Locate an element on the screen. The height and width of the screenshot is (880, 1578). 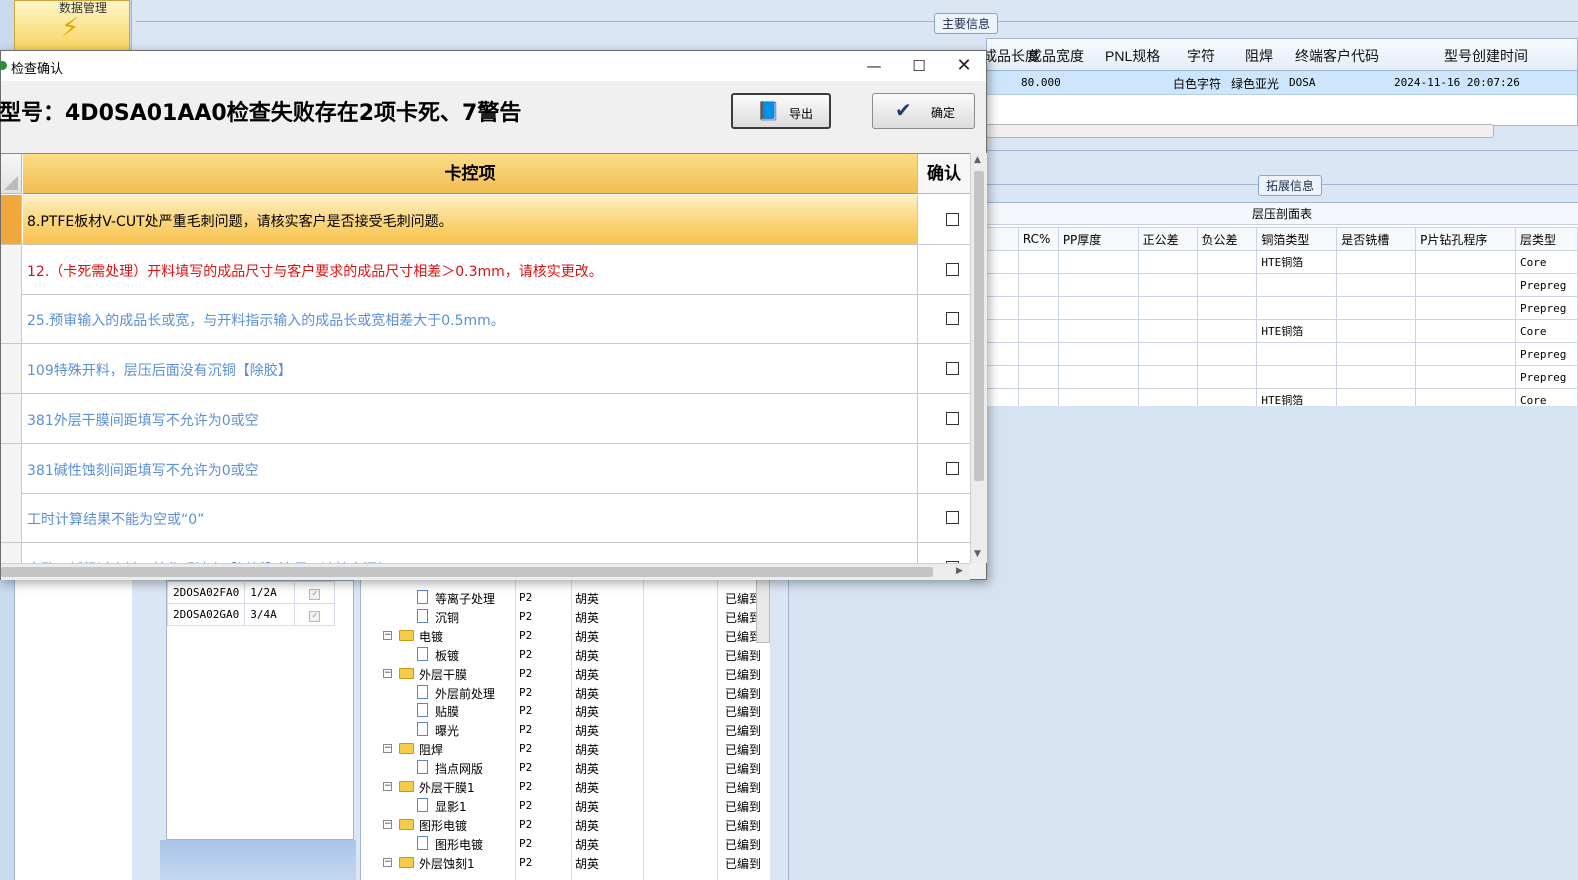
col-pnl: PNL规格 is located at coordinates (1132, 56).